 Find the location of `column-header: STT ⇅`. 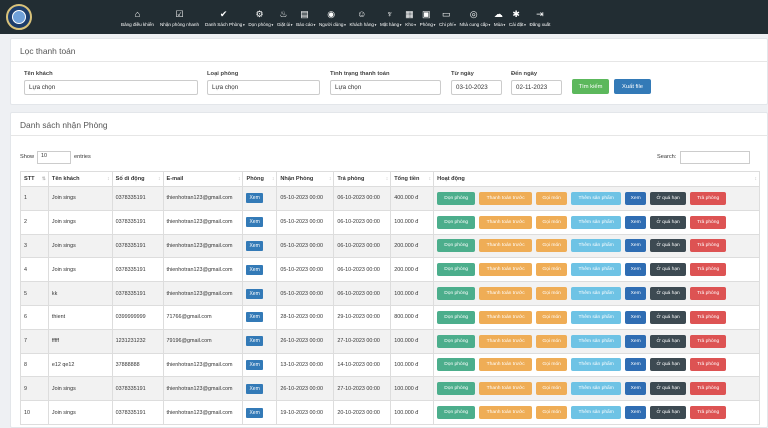

column-header: STT ⇅ is located at coordinates (34, 179).